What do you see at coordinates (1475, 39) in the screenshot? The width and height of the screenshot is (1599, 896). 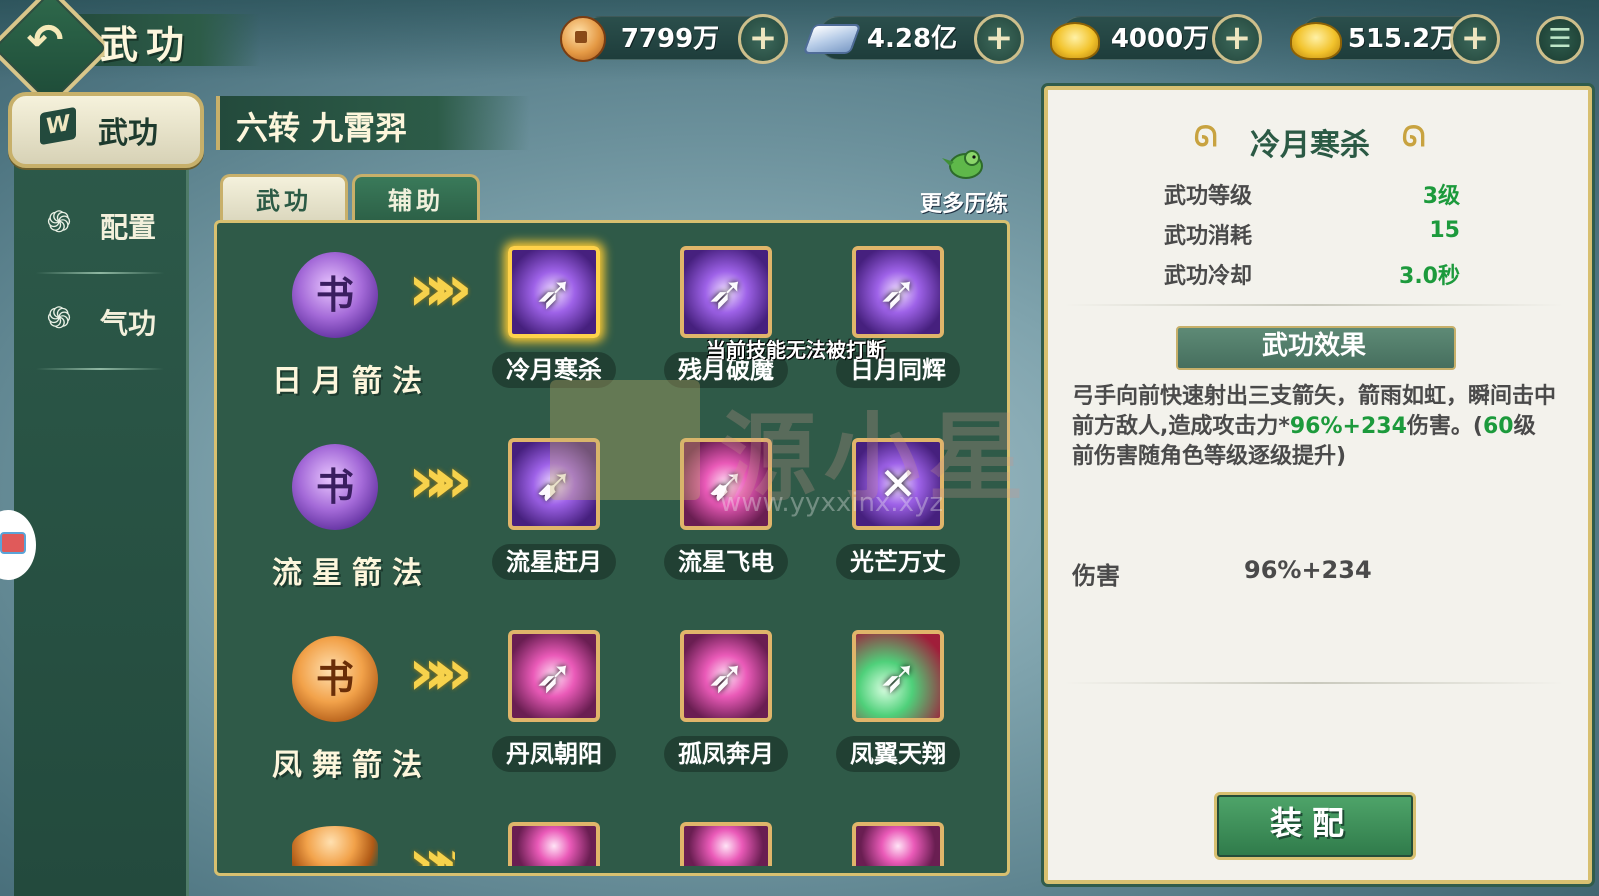 I see `add-premium-button: +` at bounding box center [1475, 39].